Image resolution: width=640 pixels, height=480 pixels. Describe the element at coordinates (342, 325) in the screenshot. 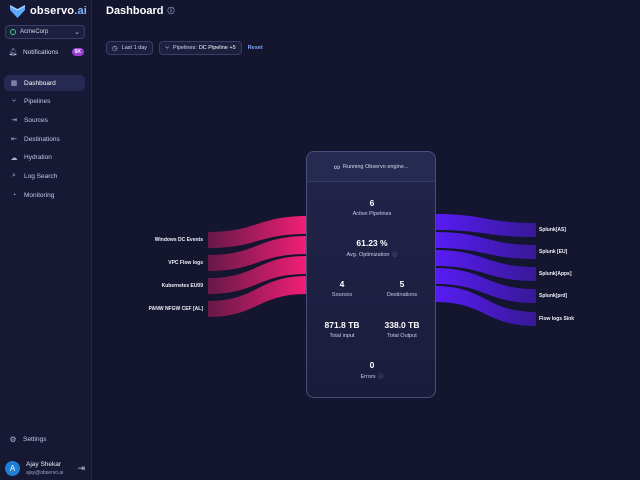

I see `stat-value: 871.8 TB` at that location.